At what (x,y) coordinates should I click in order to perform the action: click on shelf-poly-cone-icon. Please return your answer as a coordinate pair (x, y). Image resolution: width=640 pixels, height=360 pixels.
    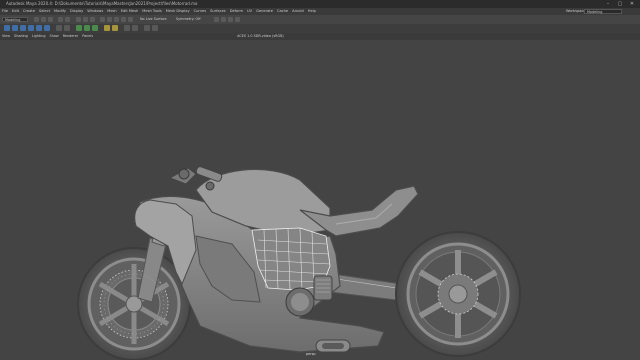
    Looking at the image, I should click on (31, 28).